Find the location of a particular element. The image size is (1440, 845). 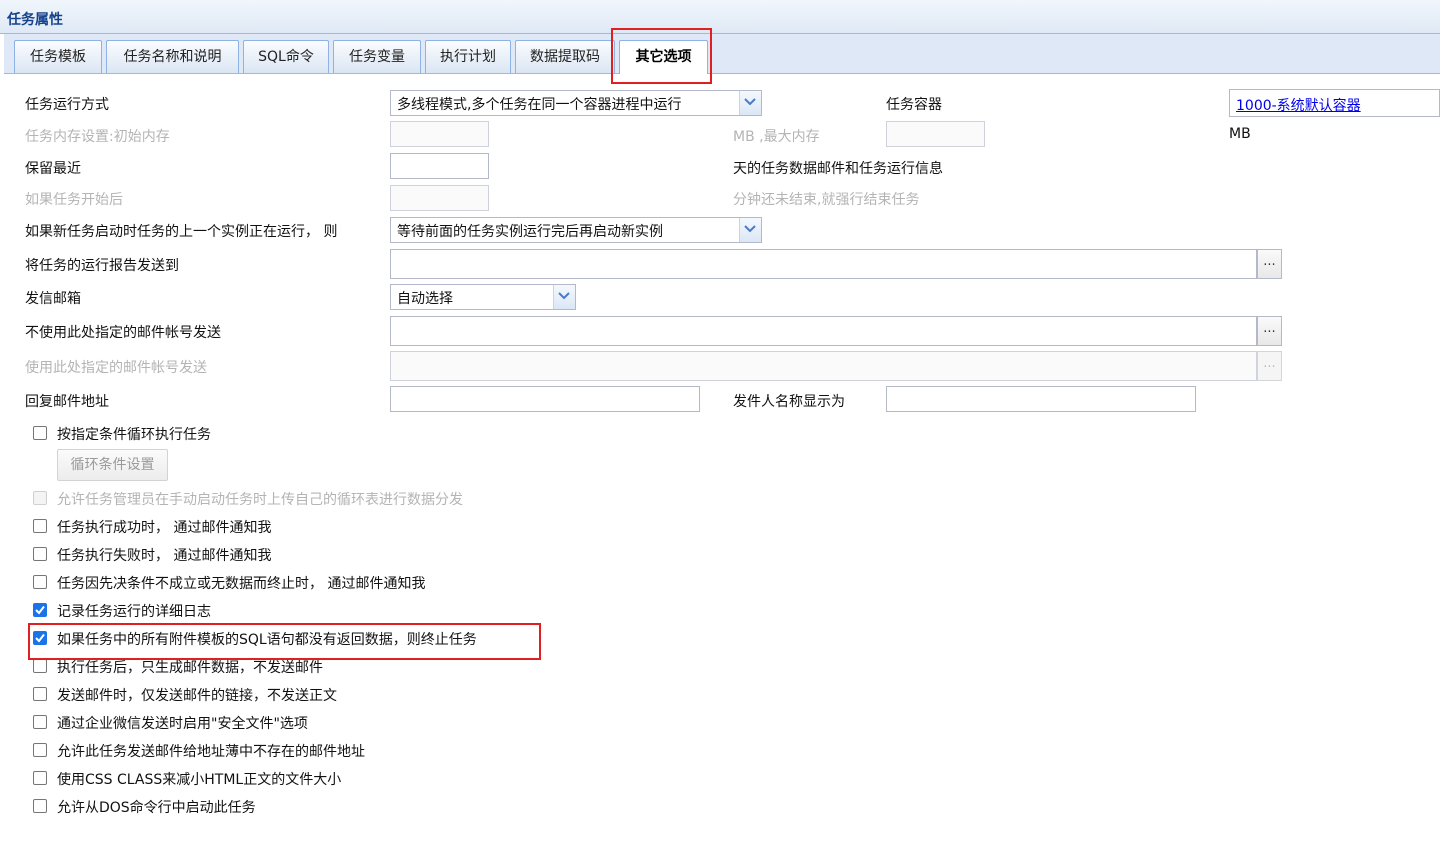

panel-header: 任务属性 is located at coordinates (720, 17).